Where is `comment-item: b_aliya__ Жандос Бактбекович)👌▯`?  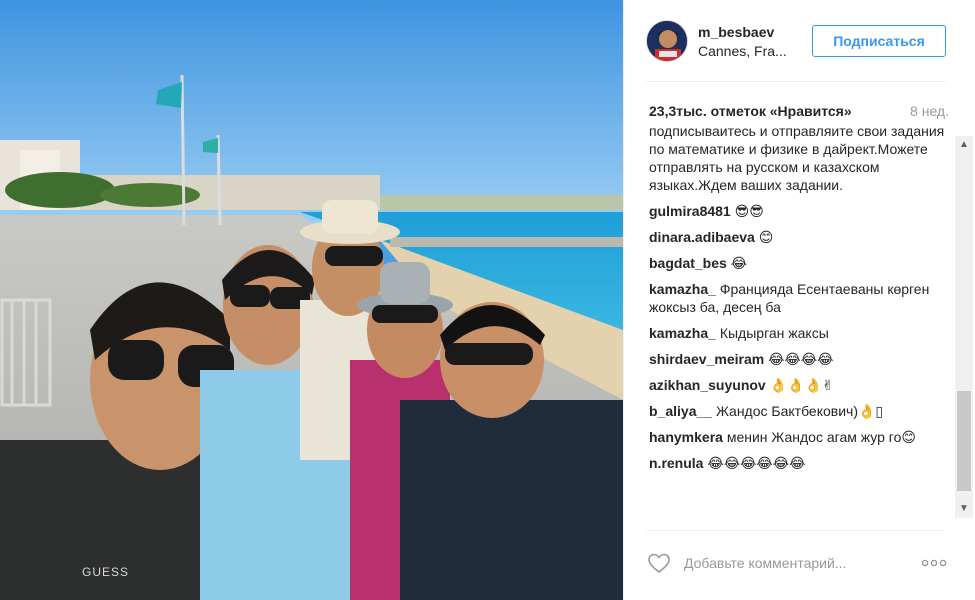 comment-item: b_aliya__ Жандос Бактбекович)👌▯ is located at coordinates (799, 411).